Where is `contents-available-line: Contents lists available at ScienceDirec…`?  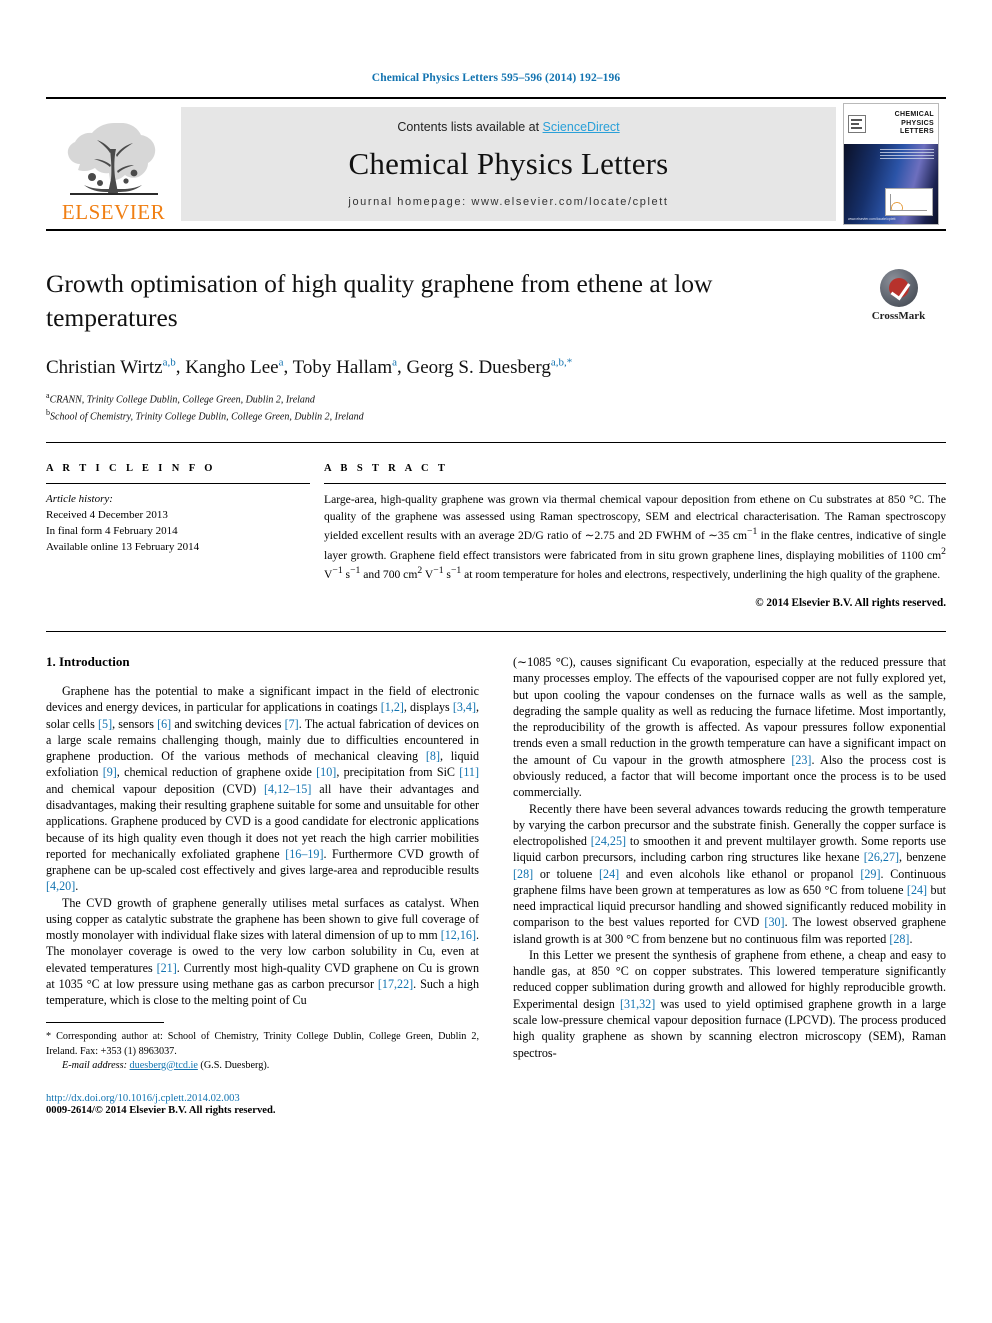 contents-available-line: Contents lists available at ScienceDirec… is located at coordinates (508, 127).